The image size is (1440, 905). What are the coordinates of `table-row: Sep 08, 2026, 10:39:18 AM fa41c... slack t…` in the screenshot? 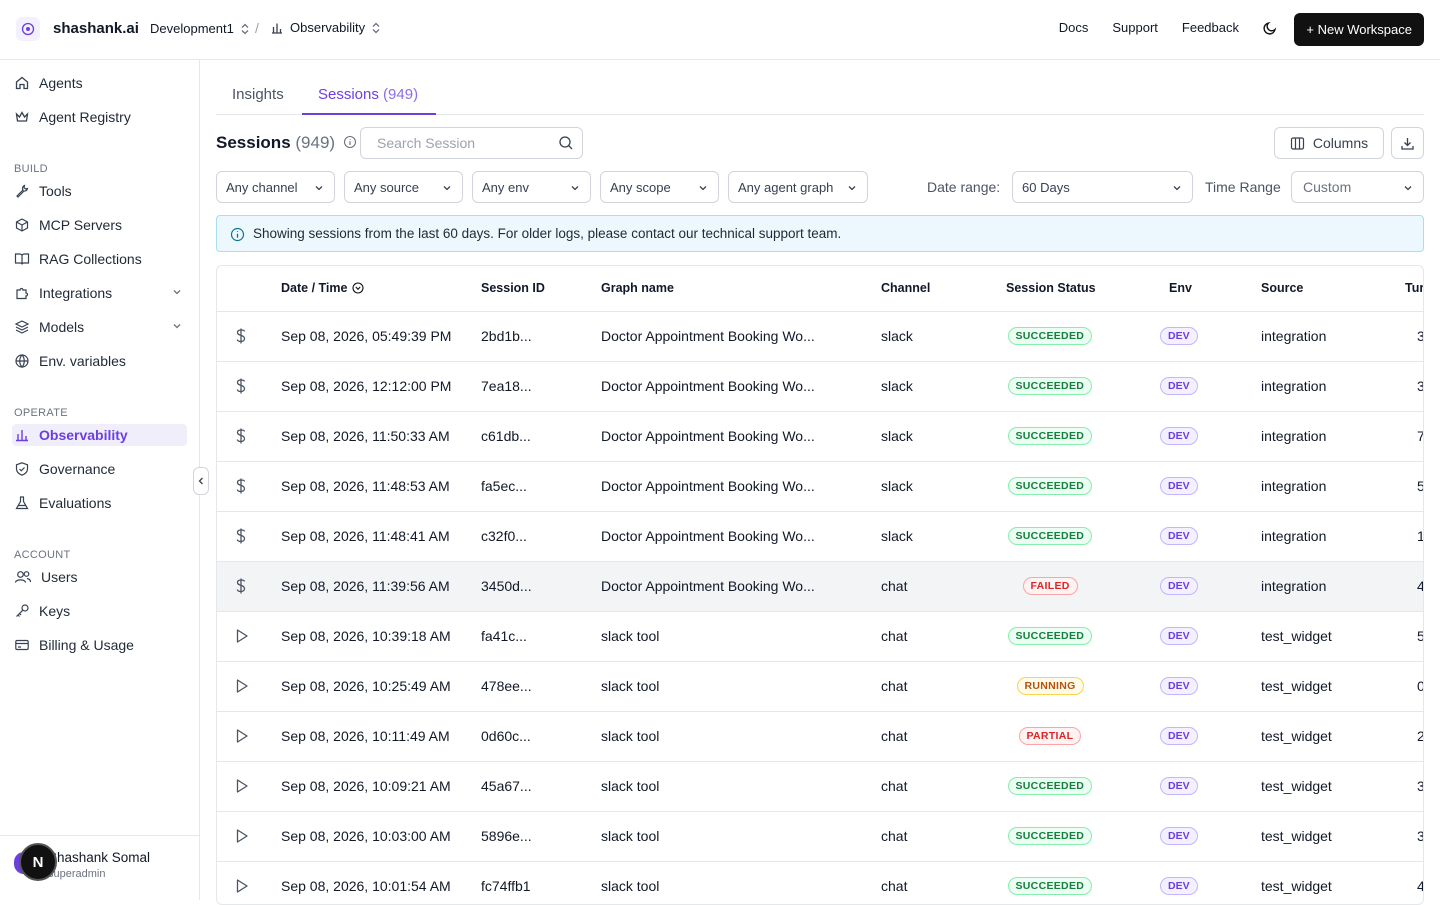 It's located at (820, 637).